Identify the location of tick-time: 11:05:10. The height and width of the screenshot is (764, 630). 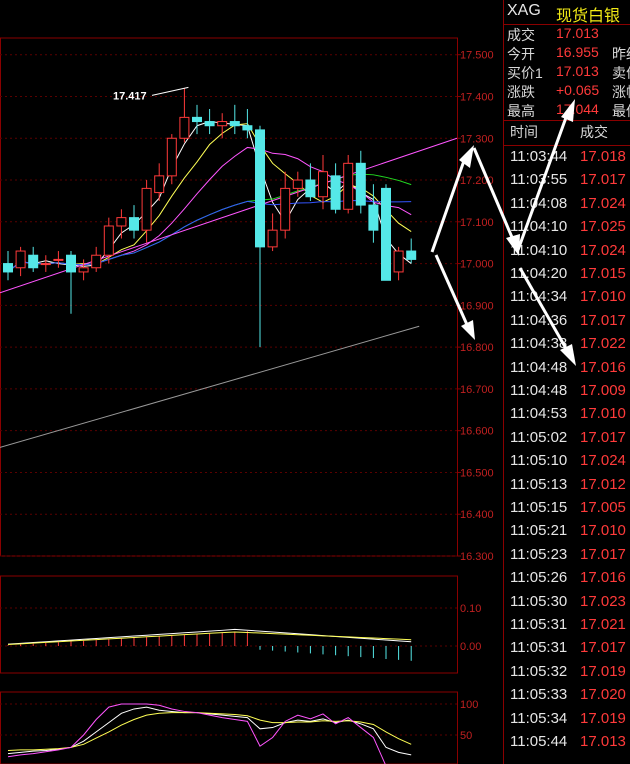
(539, 461).